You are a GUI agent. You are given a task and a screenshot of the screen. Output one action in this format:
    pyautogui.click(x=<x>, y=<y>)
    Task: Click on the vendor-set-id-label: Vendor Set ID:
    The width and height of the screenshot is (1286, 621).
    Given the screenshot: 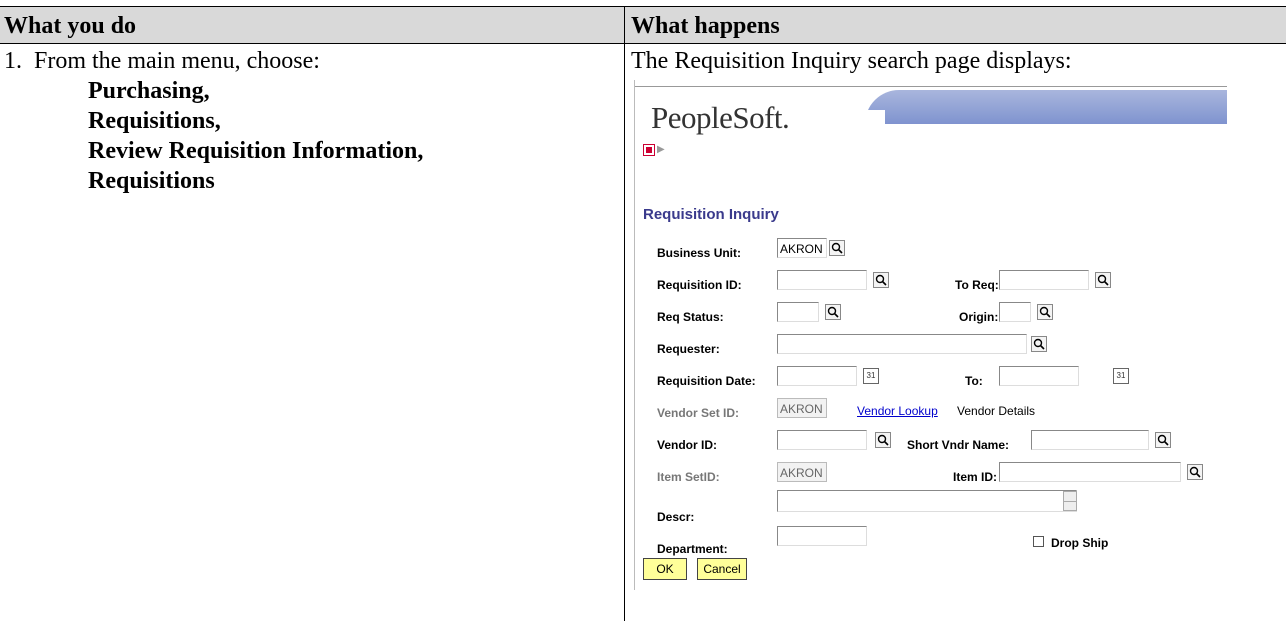 What is the action you would take?
    pyautogui.click(x=698, y=413)
    